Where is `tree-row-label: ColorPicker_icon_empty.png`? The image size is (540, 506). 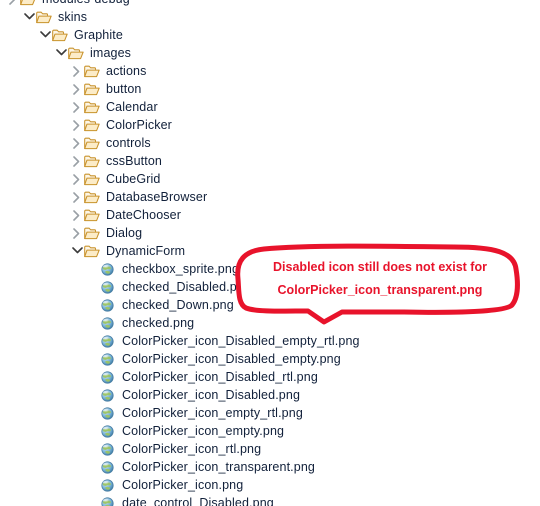
tree-row-label: ColorPicker_icon_empty.png is located at coordinates (203, 431).